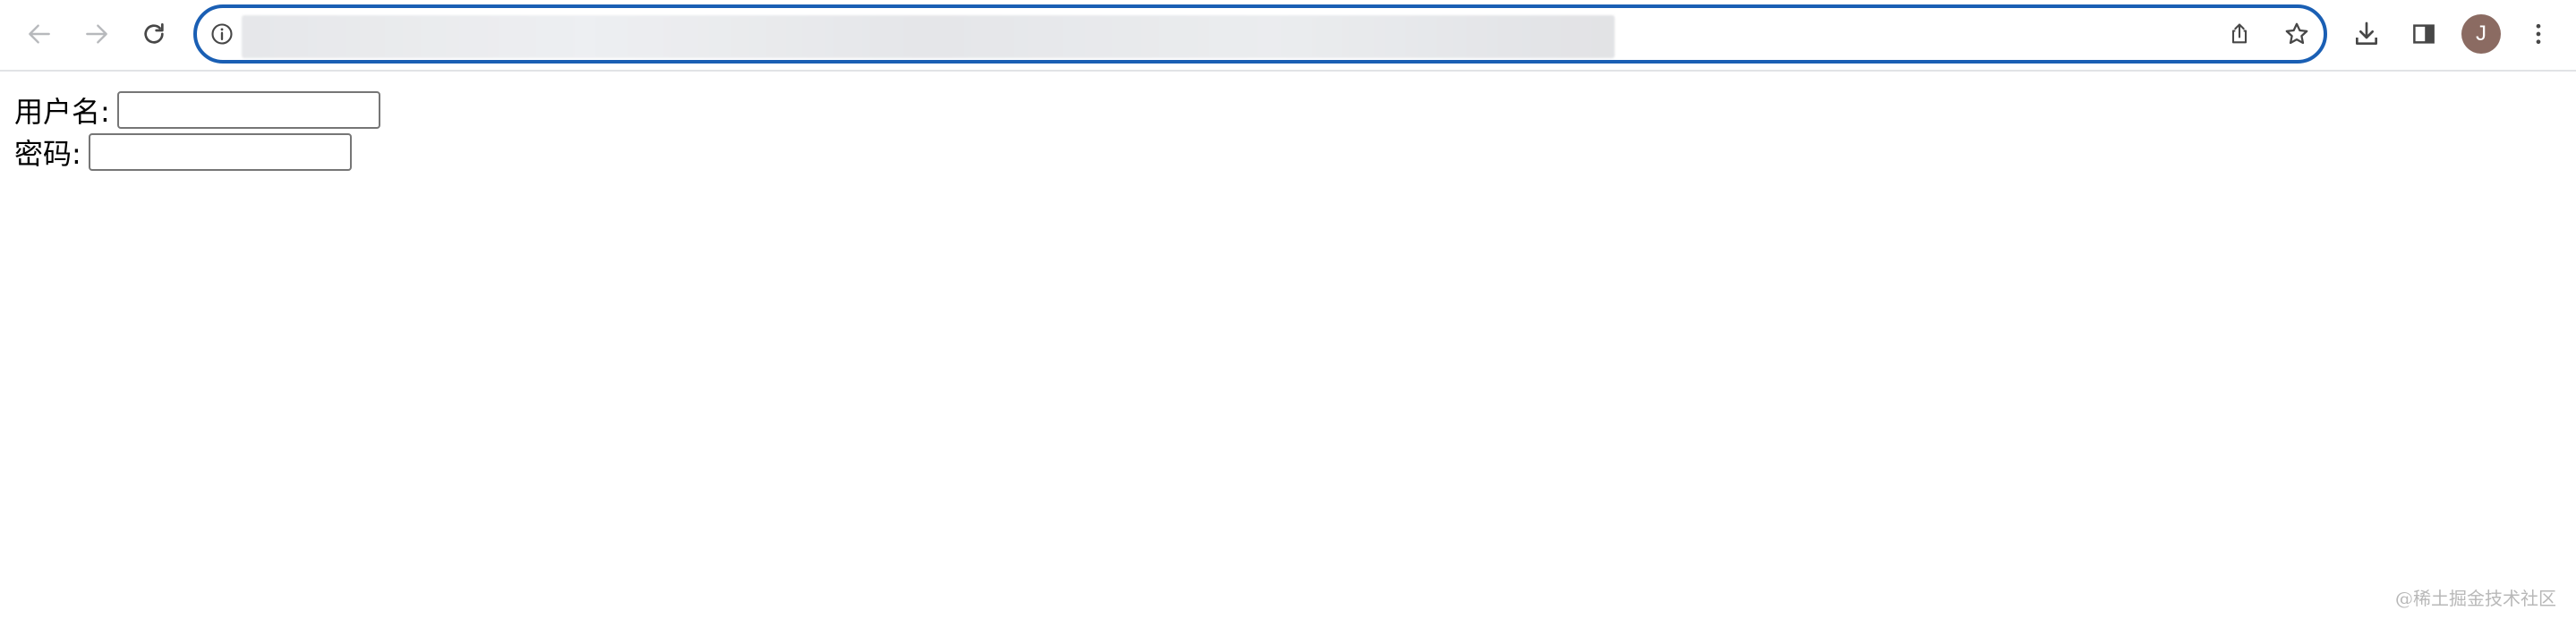 Image resolution: width=2576 pixels, height=619 pixels. What do you see at coordinates (248, 110) in the screenshot?
I see `username-input` at bounding box center [248, 110].